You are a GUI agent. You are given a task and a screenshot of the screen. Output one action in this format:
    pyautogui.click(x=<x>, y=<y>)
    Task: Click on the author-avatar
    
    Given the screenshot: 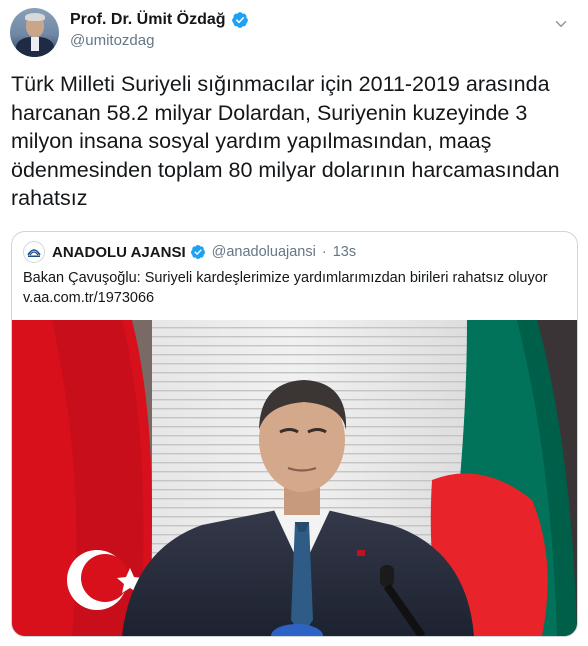 What is the action you would take?
    pyautogui.click(x=34, y=32)
    